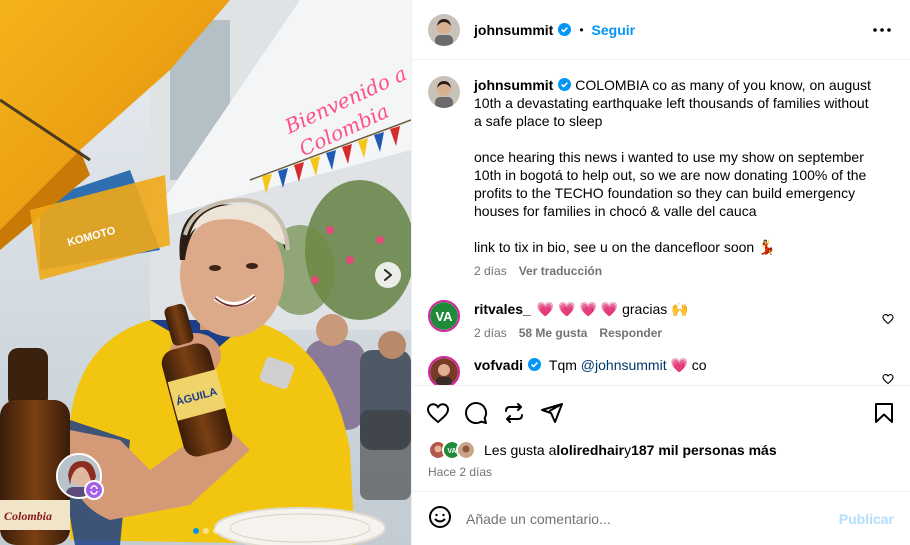 The image size is (910, 545). I want to click on emoji-button, so click(440, 518).